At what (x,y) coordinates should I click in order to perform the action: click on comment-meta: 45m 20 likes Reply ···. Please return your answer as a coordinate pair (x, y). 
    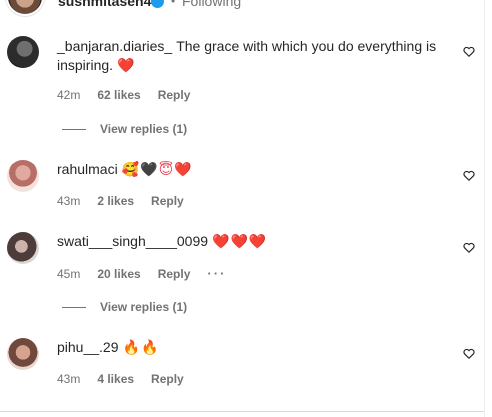
    Looking at the image, I should click on (150, 273).